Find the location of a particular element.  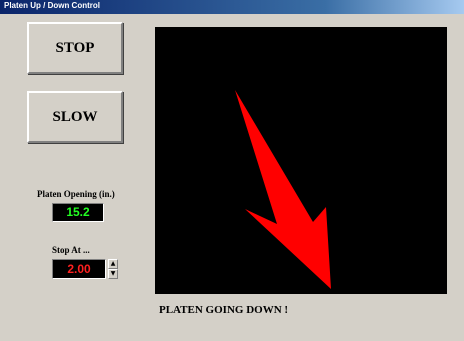

status-message: PLATEN GOING DOWN ! is located at coordinates (224, 310).